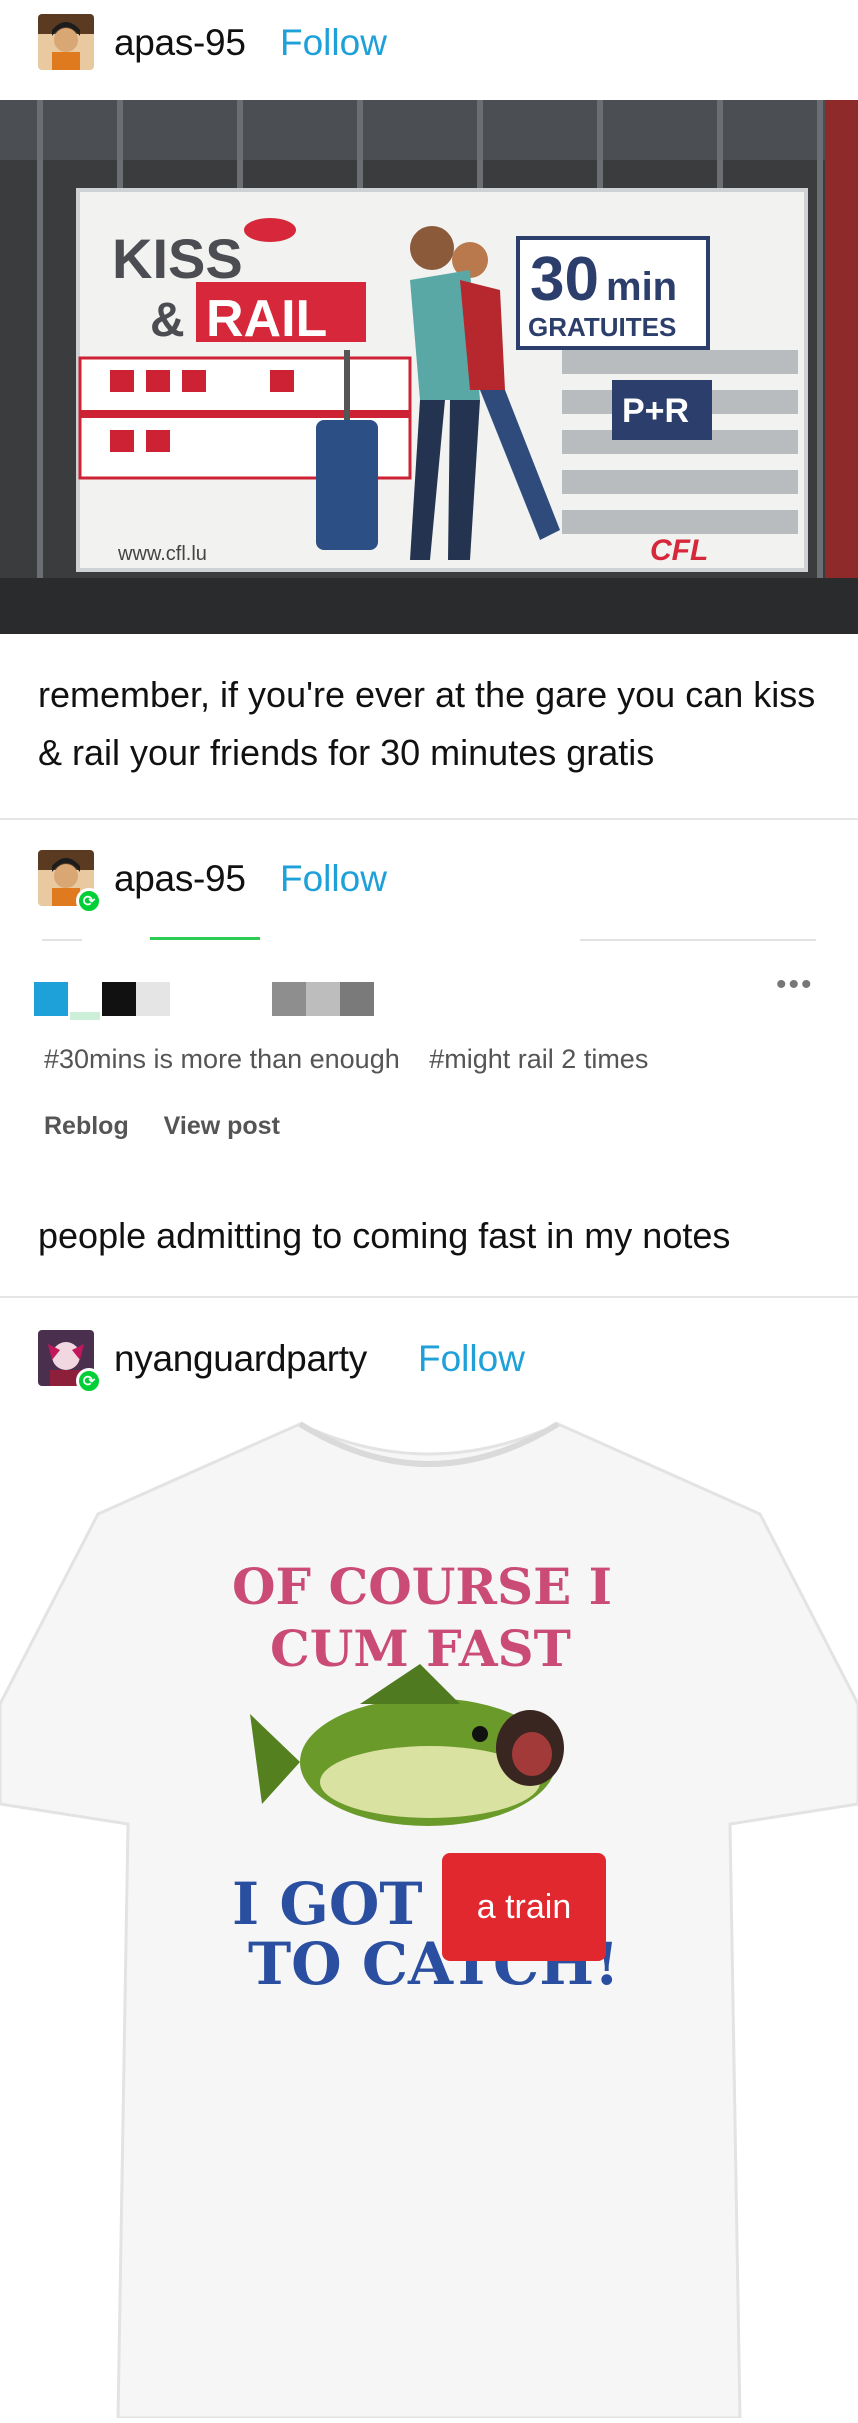 The image size is (858, 2423). What do you see at coordinates (167, 320) in the screenshot?
I see `sign-ampersand: &` at bounding box center [167, 320].